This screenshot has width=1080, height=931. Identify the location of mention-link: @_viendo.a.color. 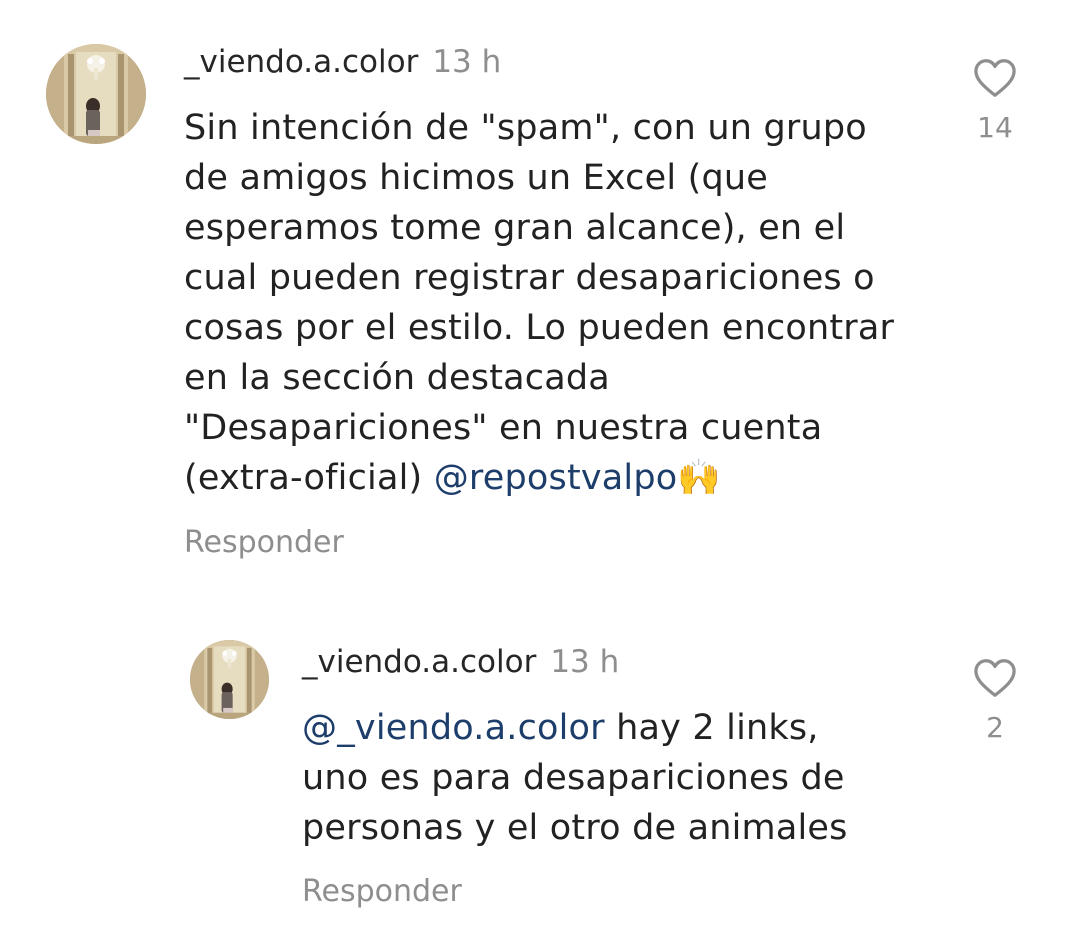
(453, 728).